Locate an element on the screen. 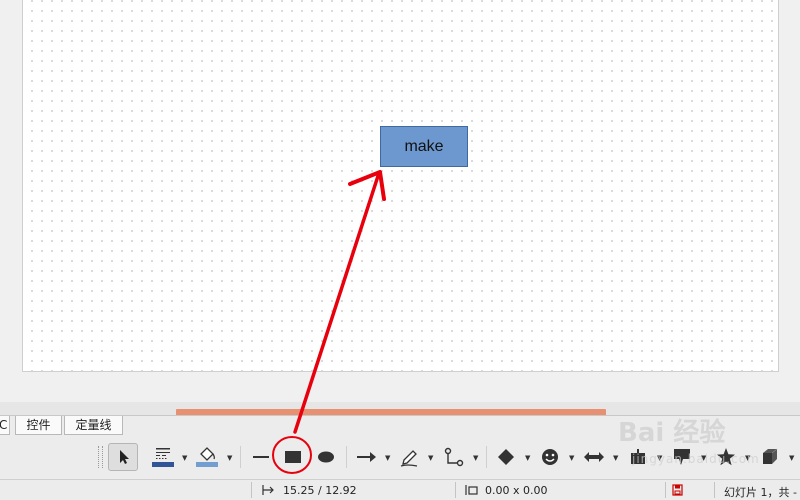 Image resolution: width=800 pixels, height=500 pixels. double-arrow-icon is located at coordinates (594, 457).